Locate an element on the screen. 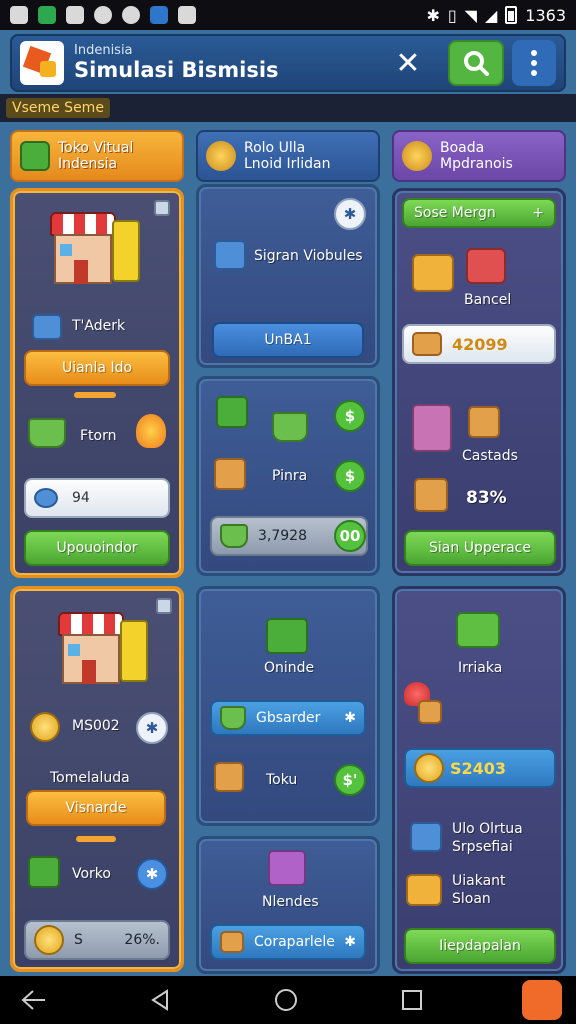  nav-back-button is located at coordinates (160, 1000).